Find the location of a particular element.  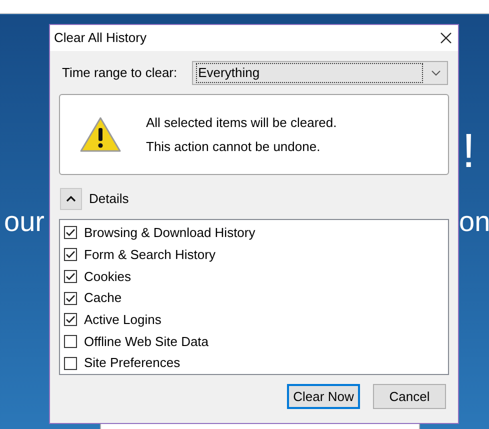

dropdown-value: Everything is located at coordinates (309, 73).